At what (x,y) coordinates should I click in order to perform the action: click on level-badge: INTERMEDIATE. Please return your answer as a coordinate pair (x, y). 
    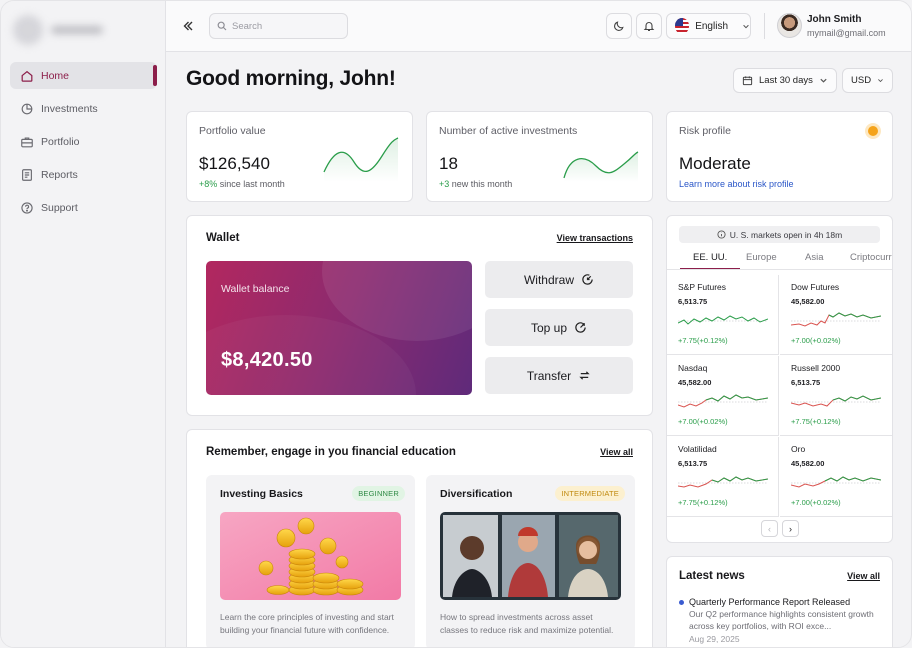
    Looking at the image, I should click on (590, 493).